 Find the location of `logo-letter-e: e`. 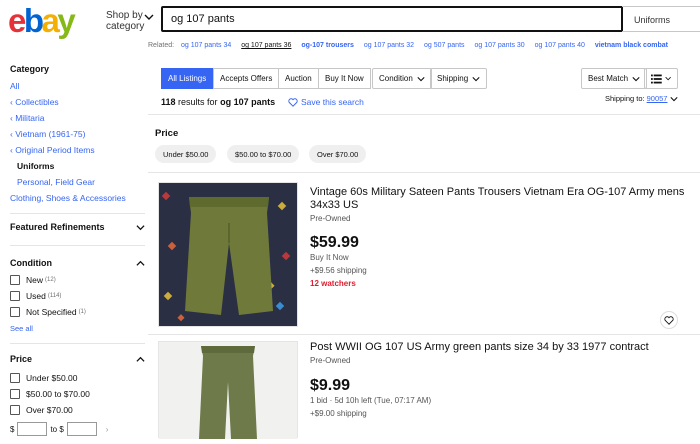

logo-letter-e: e is located at coordinates (17, 20).